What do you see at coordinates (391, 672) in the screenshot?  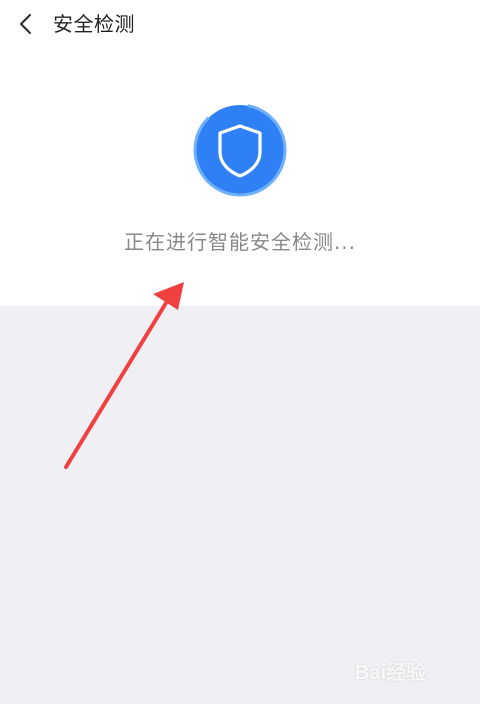 I see `watermark-text: Bai经验` at bounding box center [391, 672].